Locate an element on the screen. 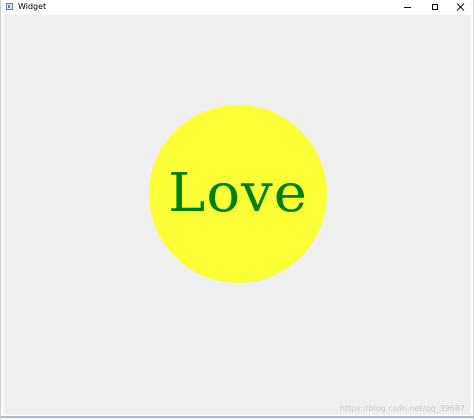  close-icon is located at coordinates (461, 7).